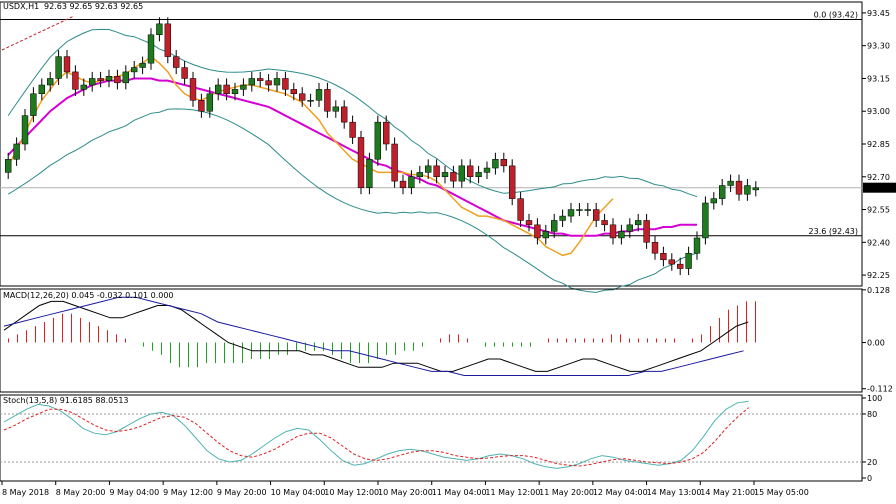 This screenshot has width=896, height=504. Describe the element at coordinates (81, 492) in the screenshot. I see `time-tick-label: 8 May 20:00` at that location.